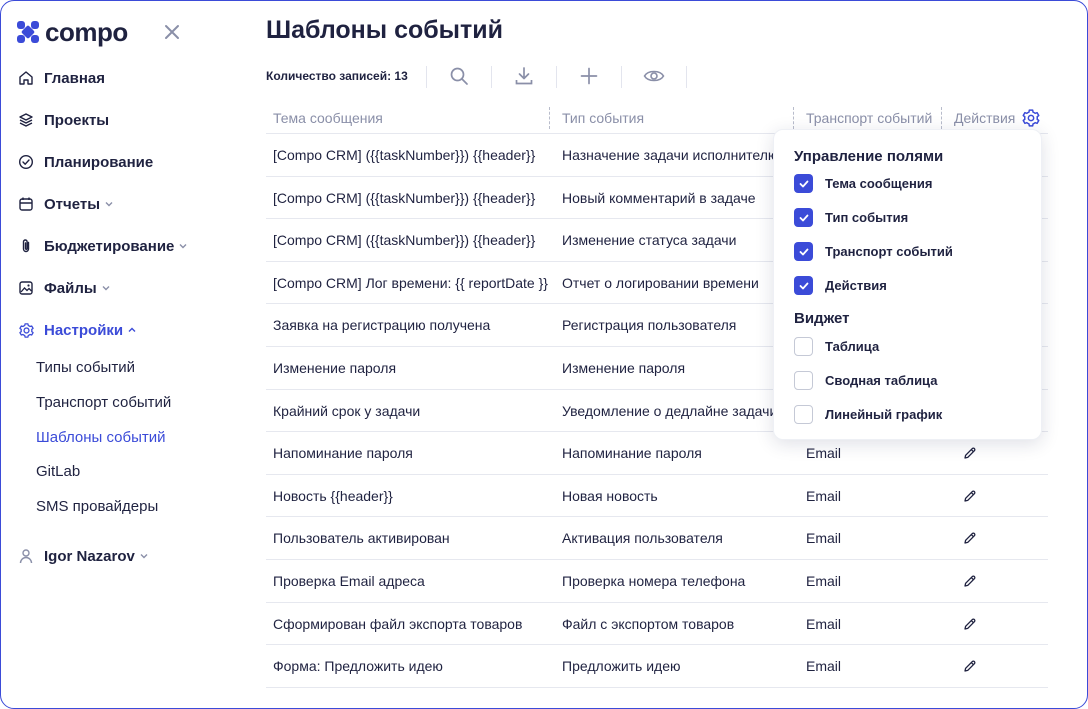 This screenshot has height=709, width=1088. What do you see at coordinates (654, 76) in the screenshot?
I see `view-button` at bounding box center [654, 76].